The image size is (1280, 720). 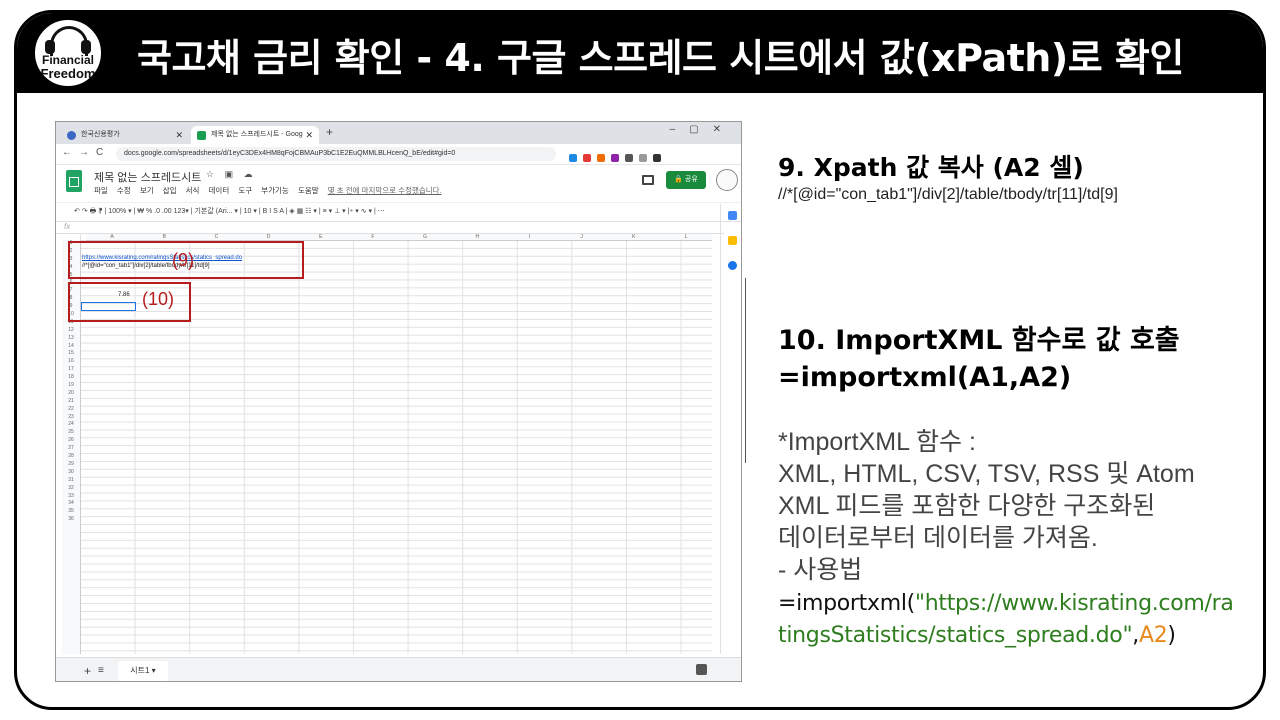 What do you see at coordinates (727, 180) in the screenshot?
I see `avatar` at bounding box center [727, 180].